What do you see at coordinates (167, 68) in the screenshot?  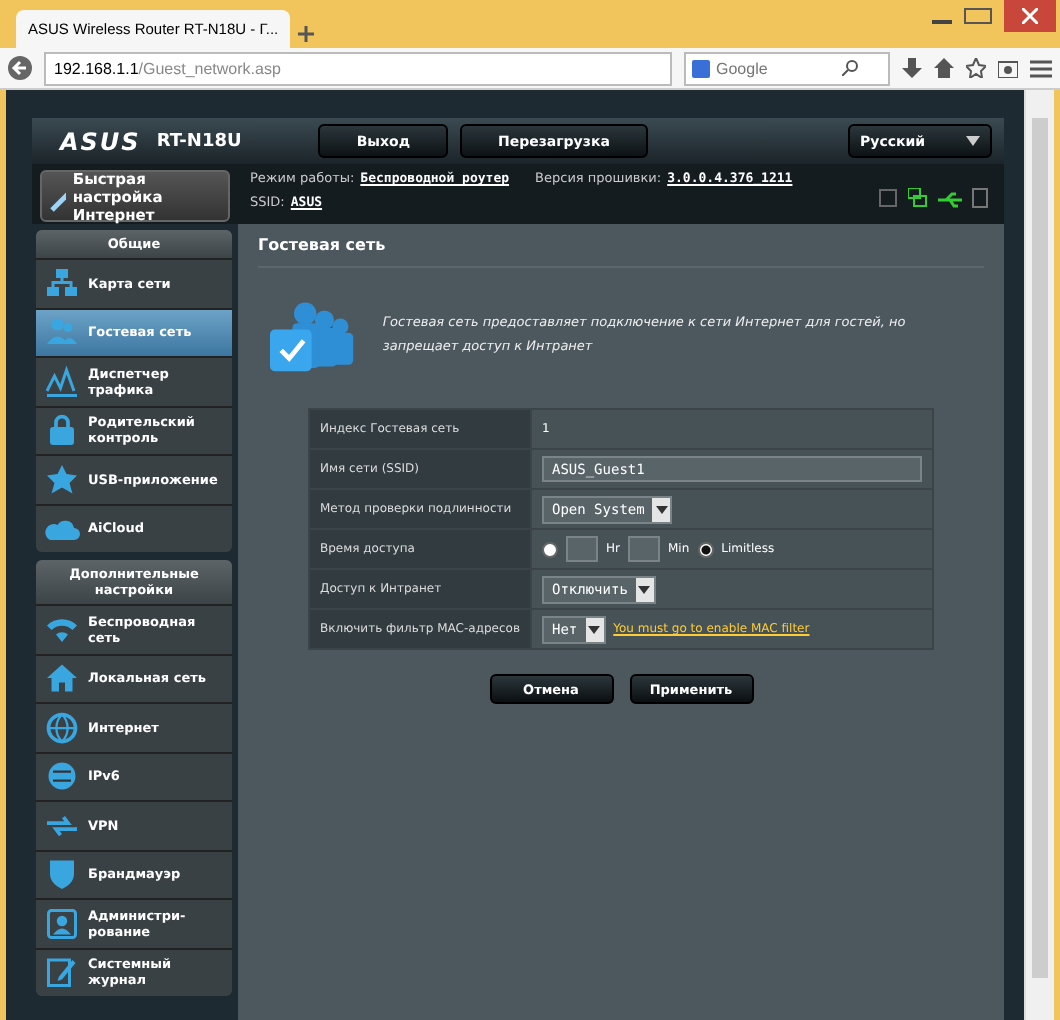 I see `url-text: 192.168.1.1/Guest_network.asp` at bounding box center [167, 68].